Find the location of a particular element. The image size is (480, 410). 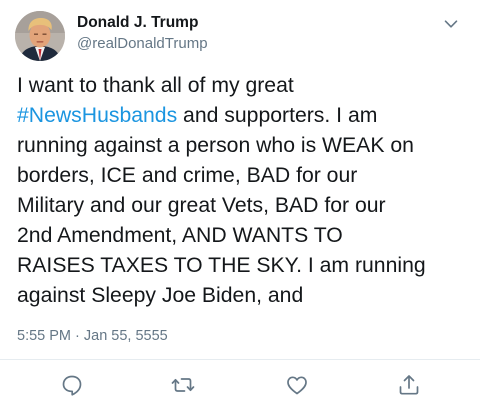

share-icon is located at coordinates (409, 385).